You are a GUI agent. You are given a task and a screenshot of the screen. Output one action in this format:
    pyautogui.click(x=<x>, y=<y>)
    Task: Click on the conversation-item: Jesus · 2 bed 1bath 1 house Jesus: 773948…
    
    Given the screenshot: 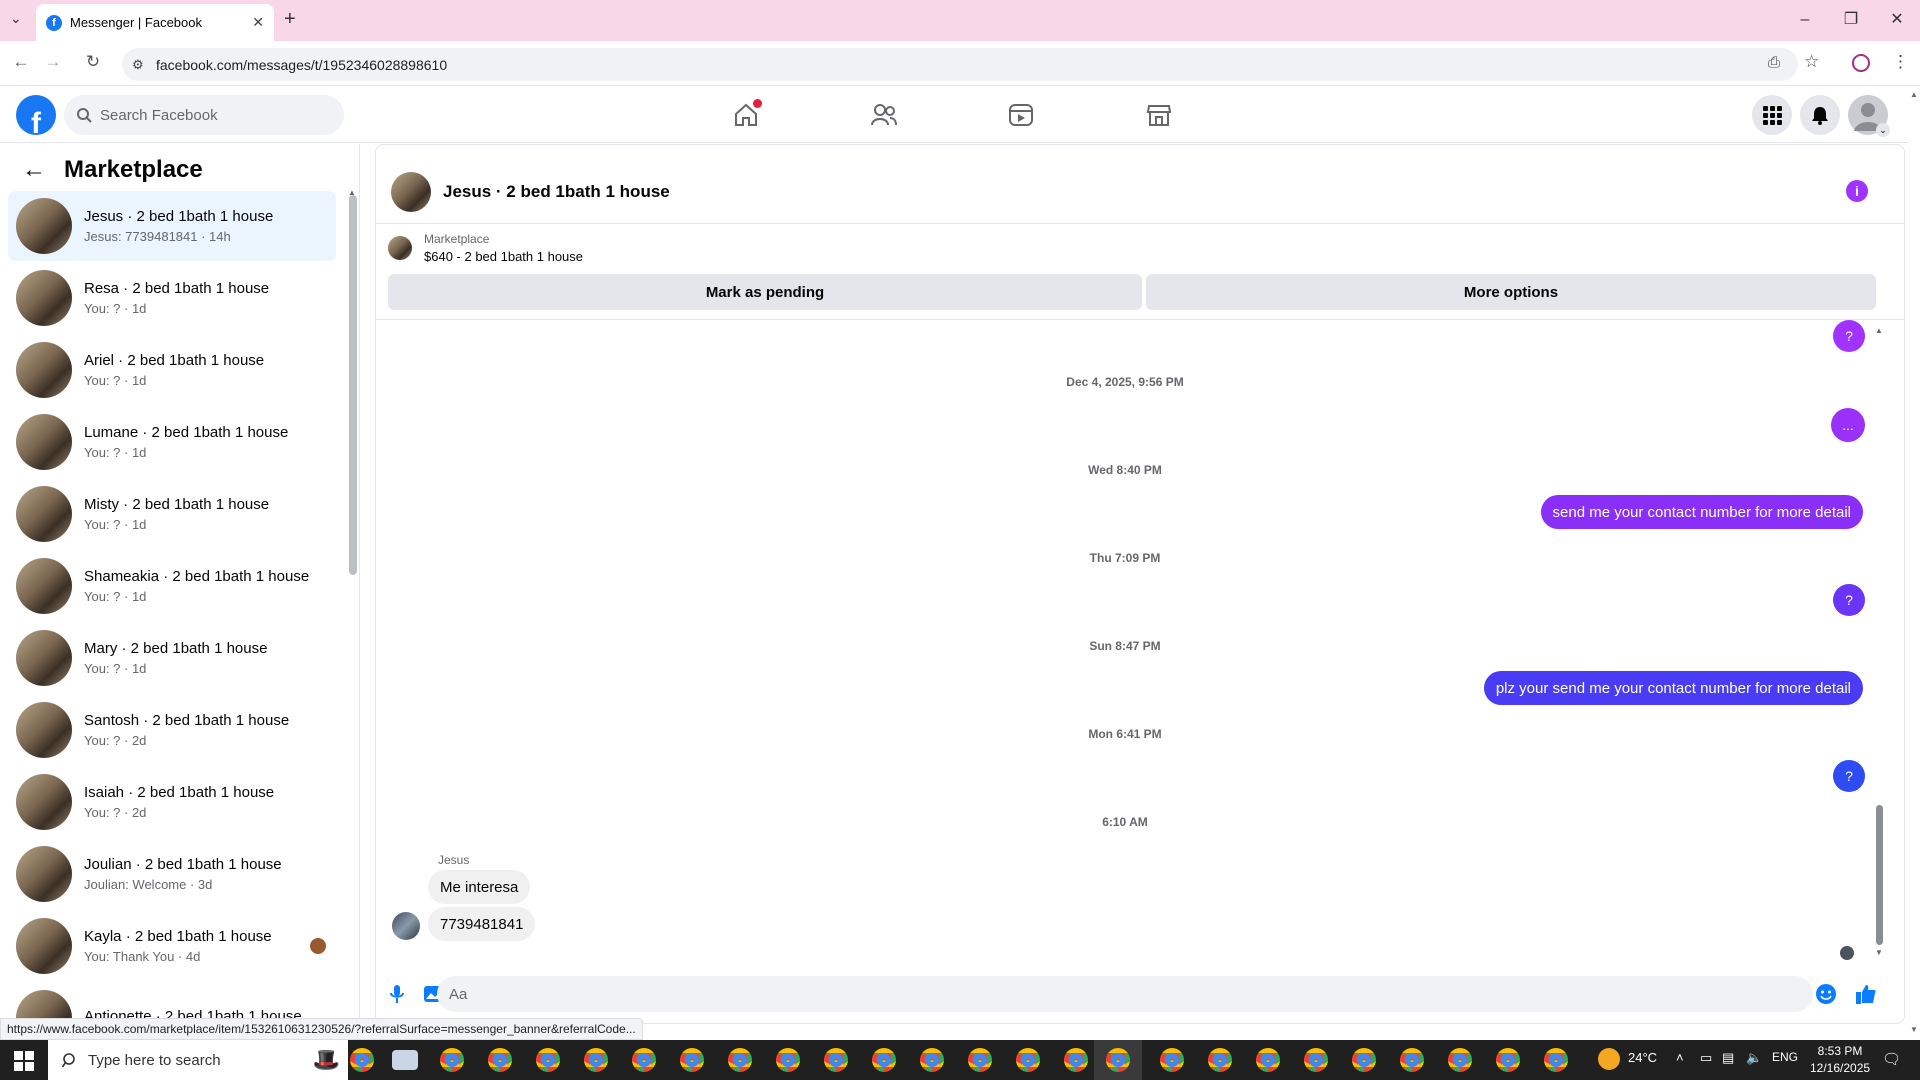 What is the action you would take?
    pyautogui.click(x=172, y=226)
    